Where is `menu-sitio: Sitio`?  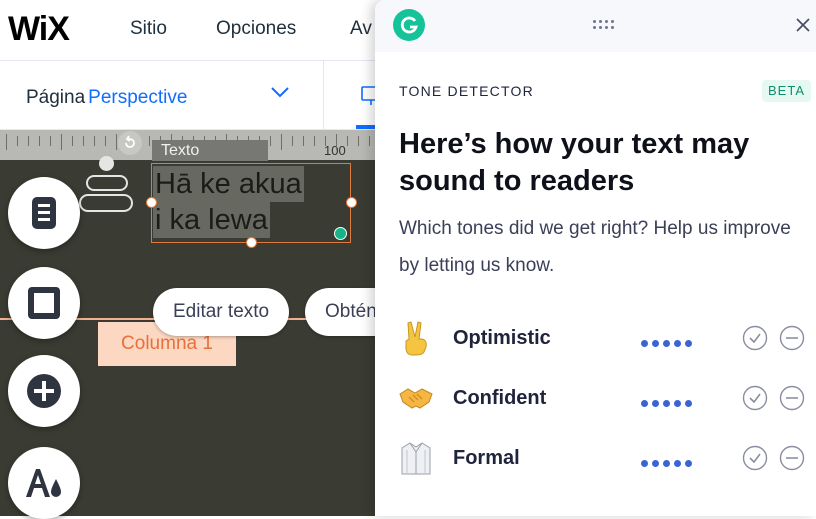 menu-sitio: Sitio is located at coordinates (148, 29).